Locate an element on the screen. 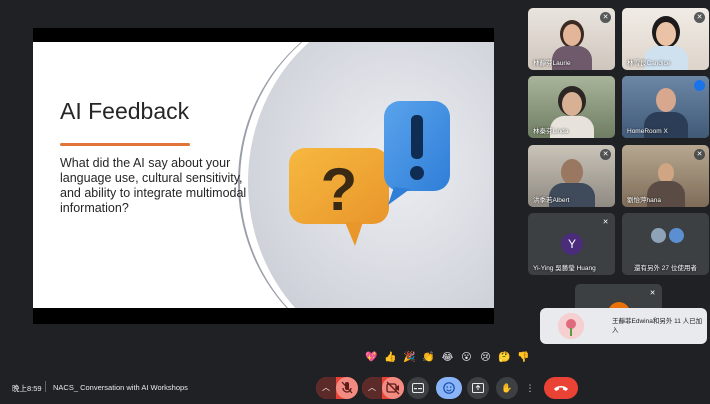 The width and height of the screenshot is (710, 404). join-notification-toast: 王靜菲Edwina和另外 11 人已加入 is located at coordinates (623, 326).